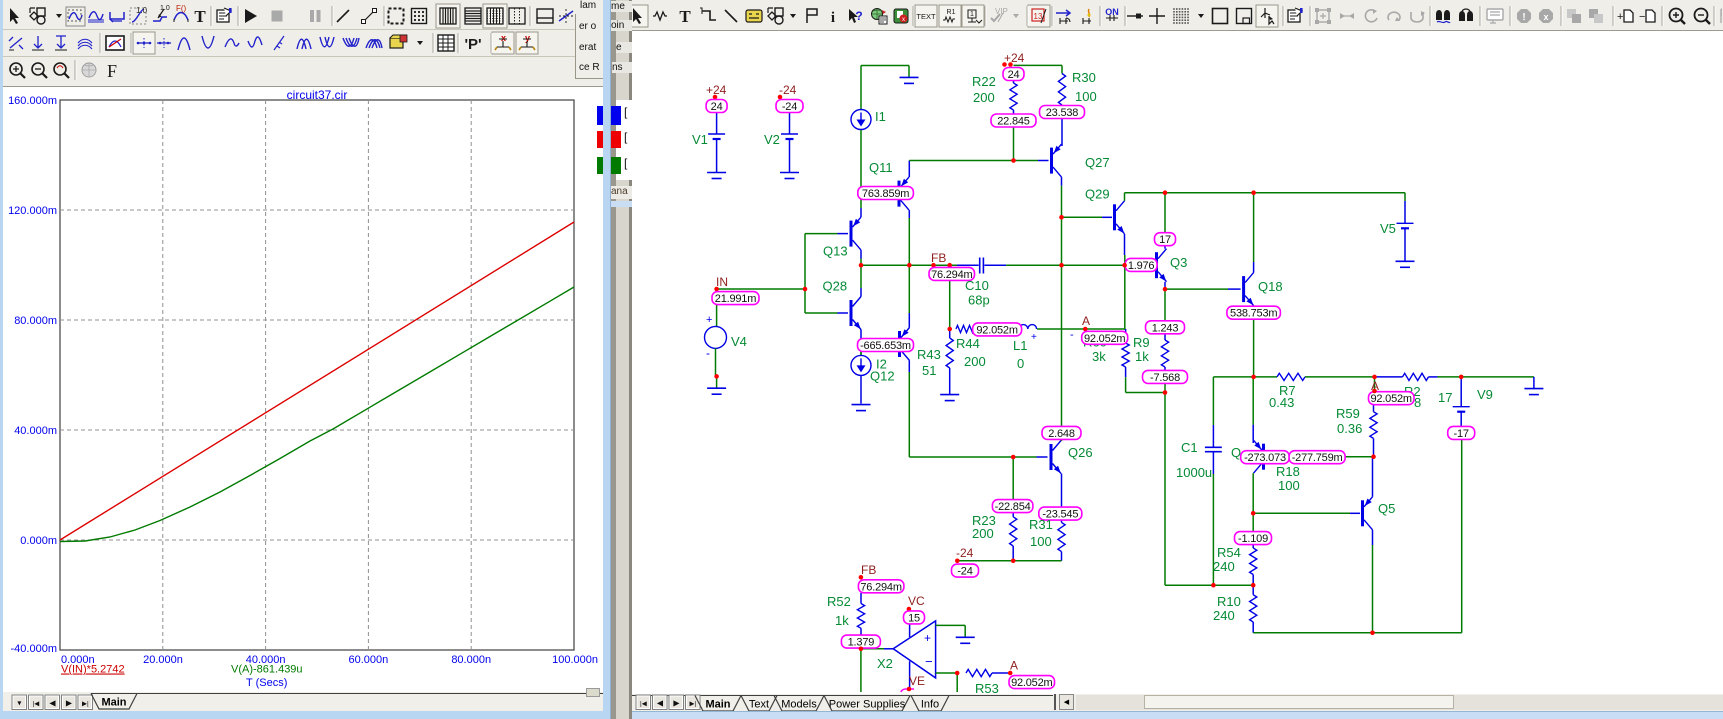 The height and width of the screenshot is (719, 1723). I want to click on svg-text: 22.845, so click(1013, 122).